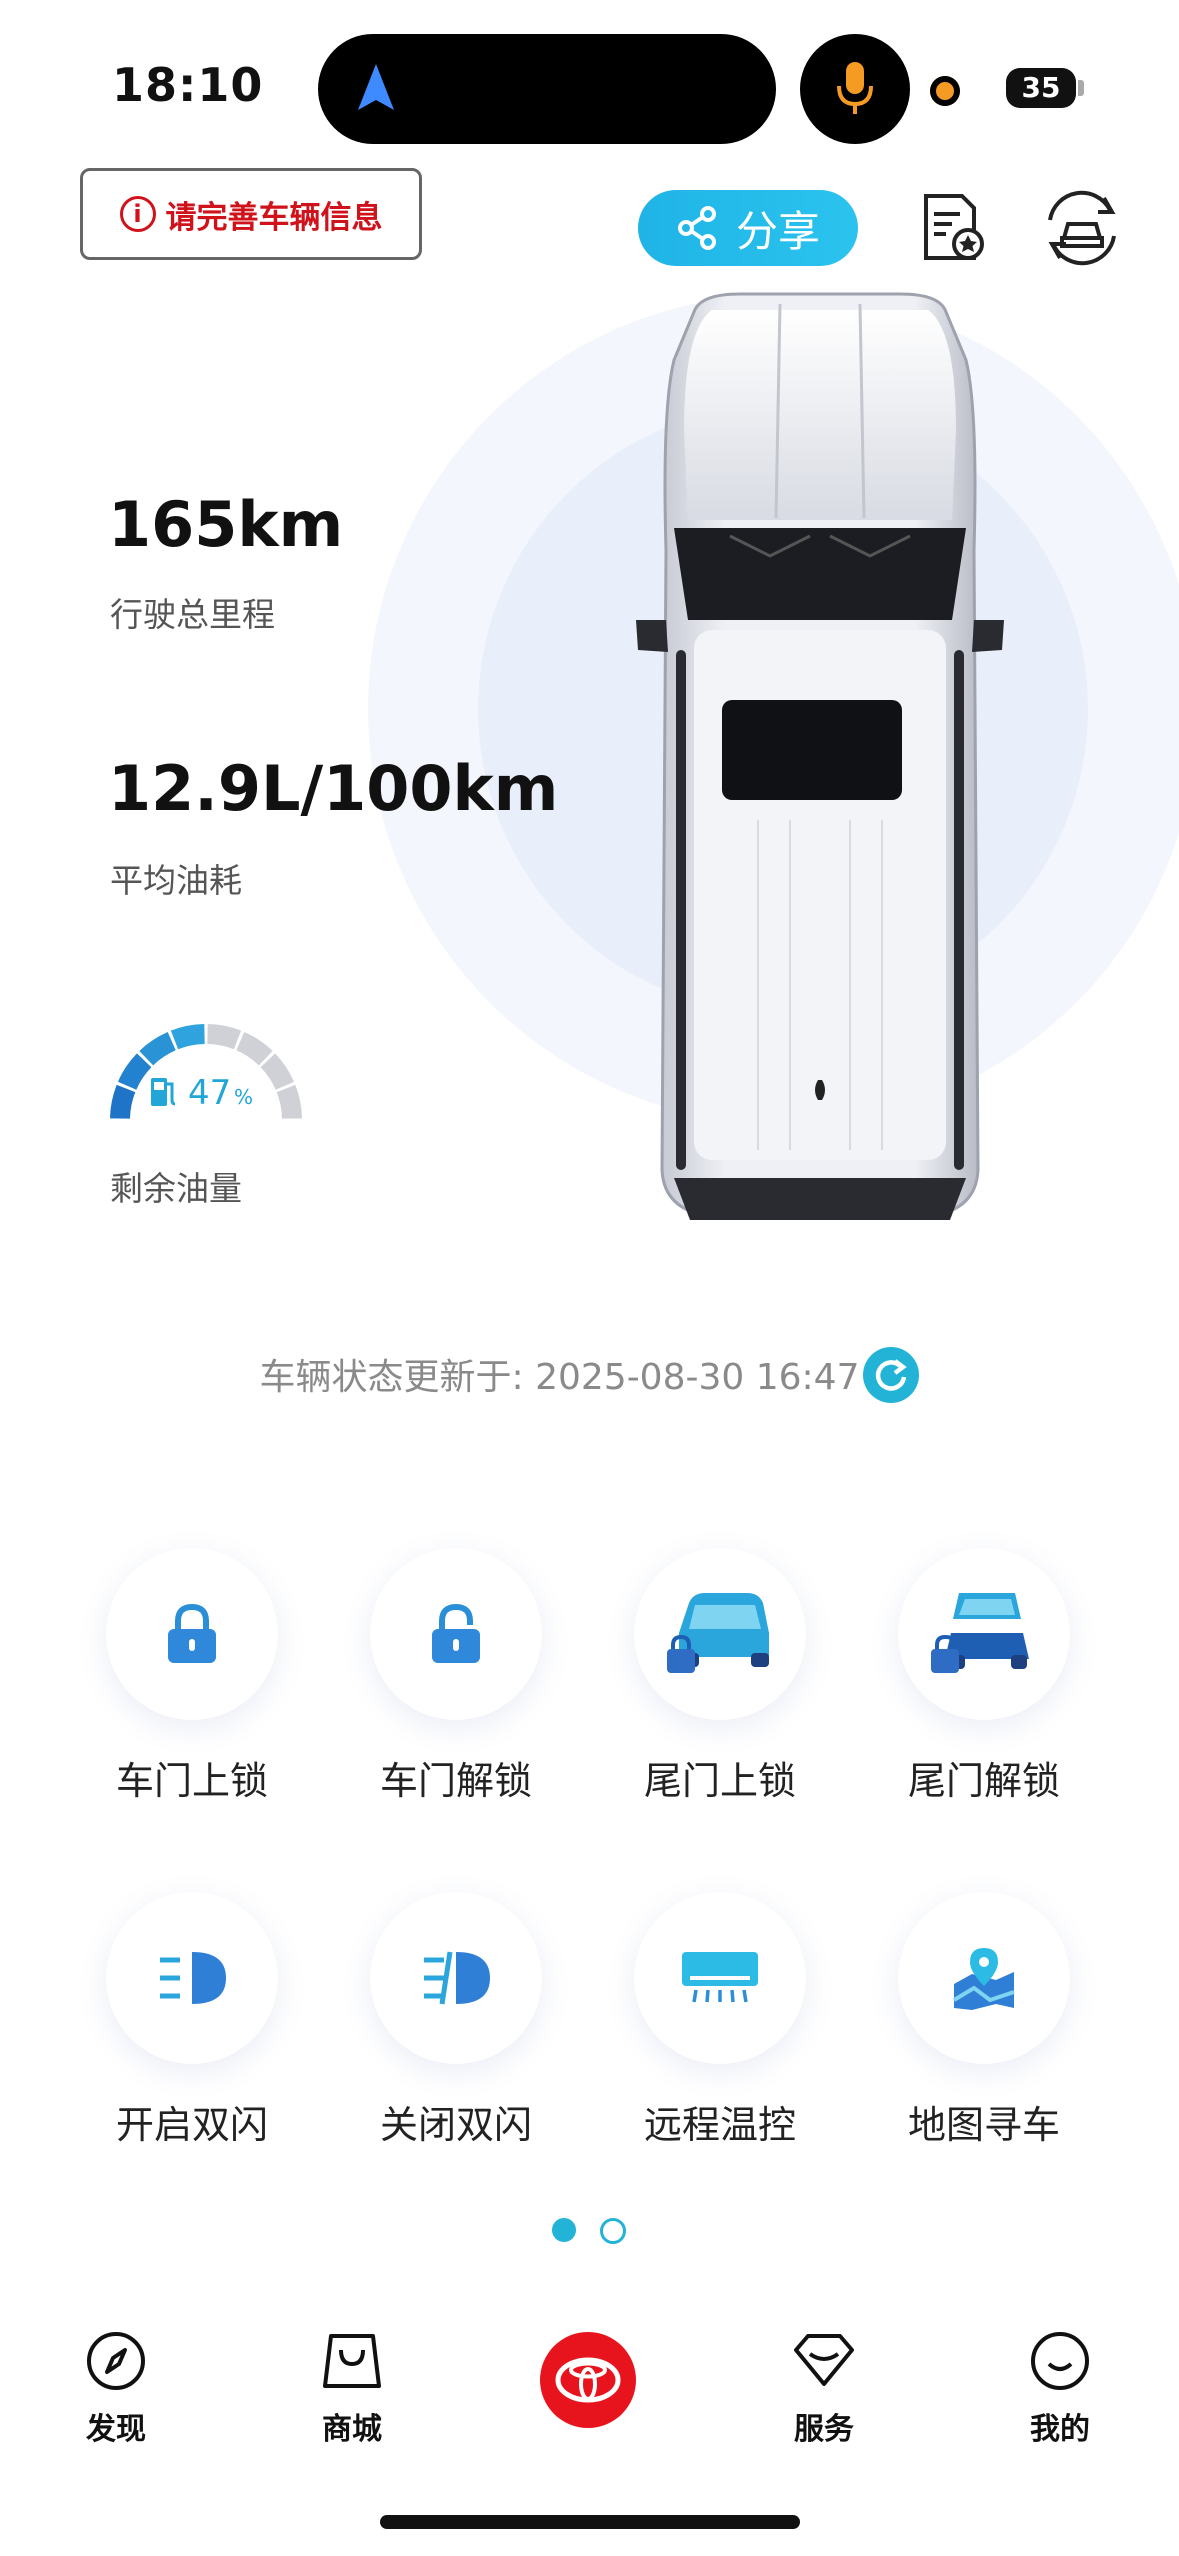 This screenshot has height=2556, width=1179. I want to click on tab-home-brand, so click(588, 2380).